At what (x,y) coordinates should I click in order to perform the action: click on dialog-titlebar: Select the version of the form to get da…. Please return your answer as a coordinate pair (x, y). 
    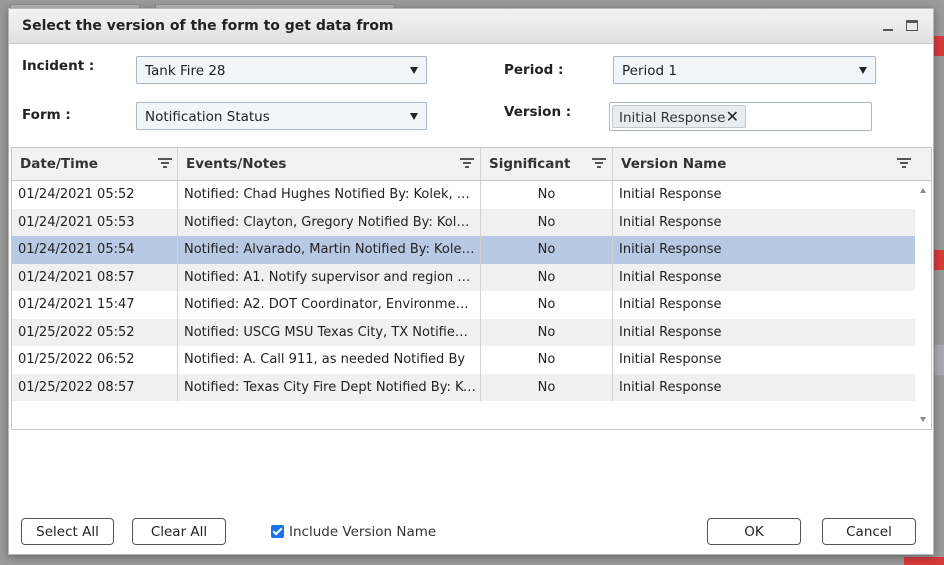
    Looking at the image, I should click on (471, 26).